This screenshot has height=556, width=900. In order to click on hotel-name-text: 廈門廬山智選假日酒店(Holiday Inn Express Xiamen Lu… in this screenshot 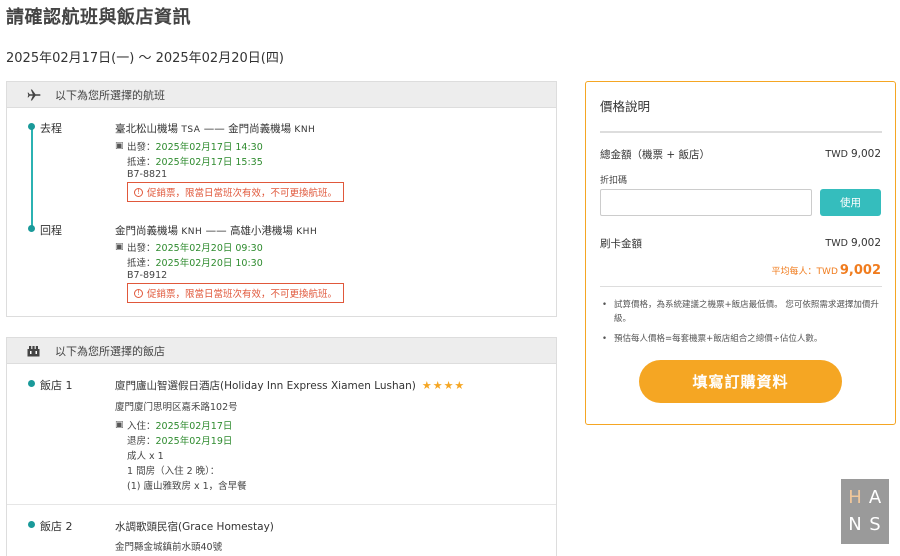, I will do `click(265, 386)`.